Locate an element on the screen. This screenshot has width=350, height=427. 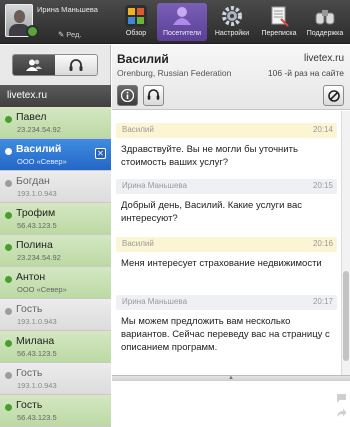
toolbar-settings-button: Настройки is located at coordinates (232, 22).